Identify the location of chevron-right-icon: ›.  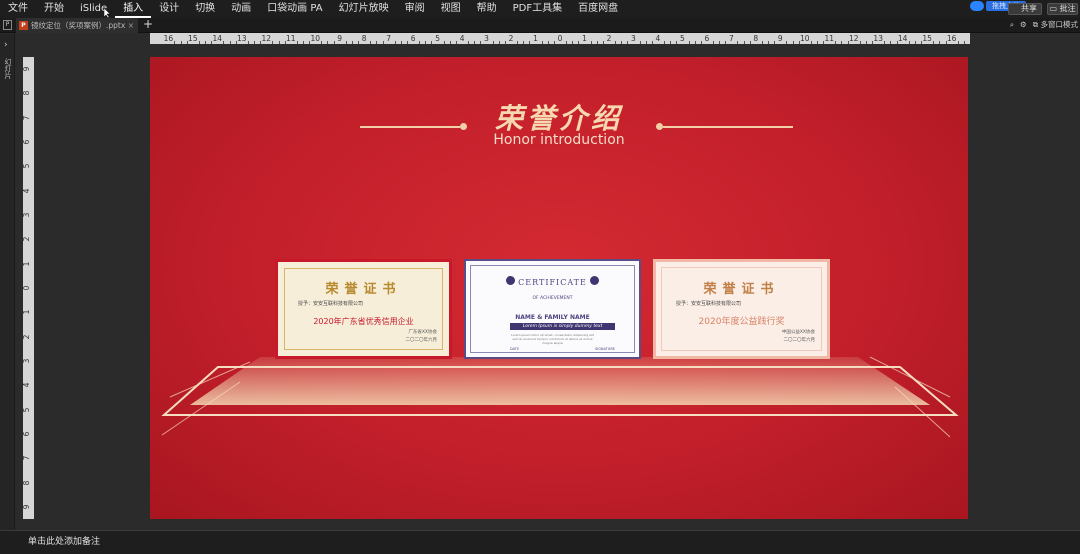
(6, 45).